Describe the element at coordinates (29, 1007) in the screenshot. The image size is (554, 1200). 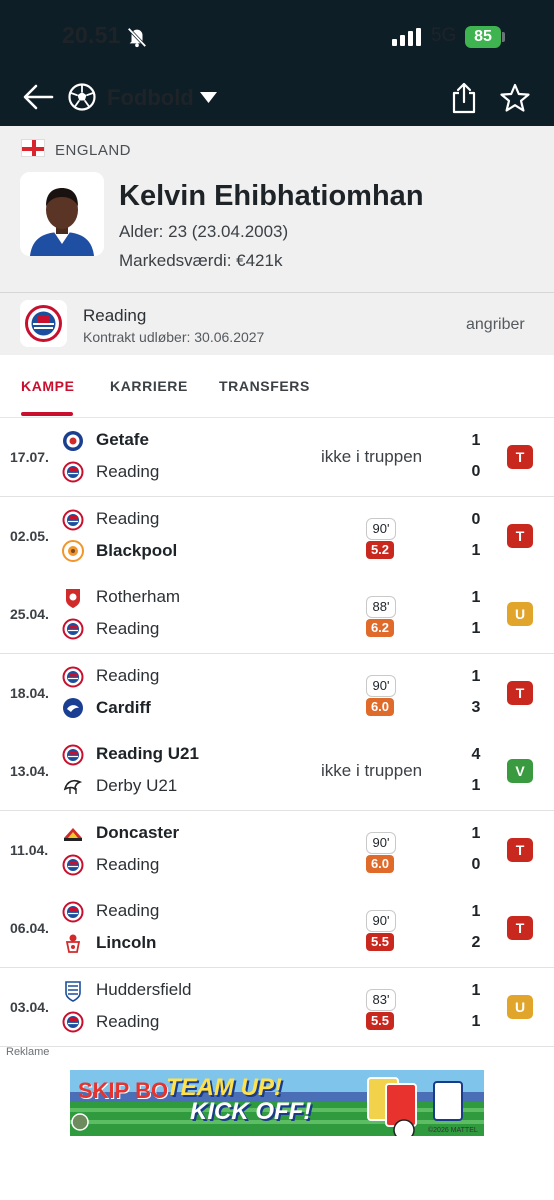
I see `match-date: 03.04.` at that location.